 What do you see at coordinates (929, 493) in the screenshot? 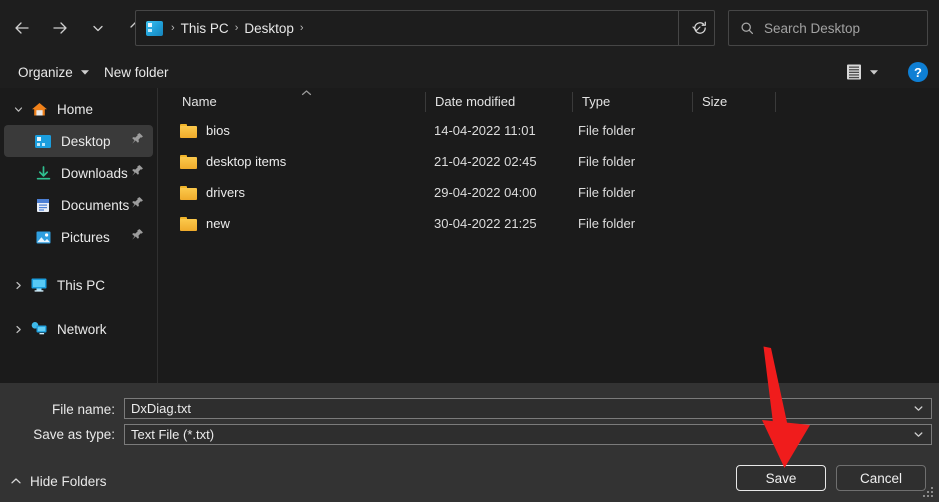
I see `resize-grip-icon` at bounding box center [929, 493].